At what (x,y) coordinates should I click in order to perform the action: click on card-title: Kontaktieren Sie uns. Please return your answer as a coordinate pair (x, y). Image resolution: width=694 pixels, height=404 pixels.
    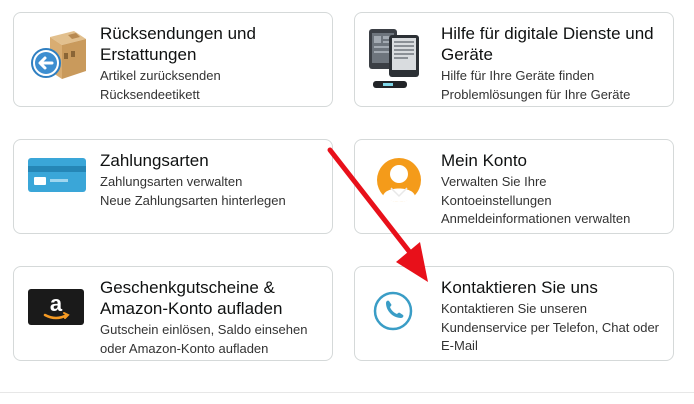
    Looking at the image, I should click on (519, 287).